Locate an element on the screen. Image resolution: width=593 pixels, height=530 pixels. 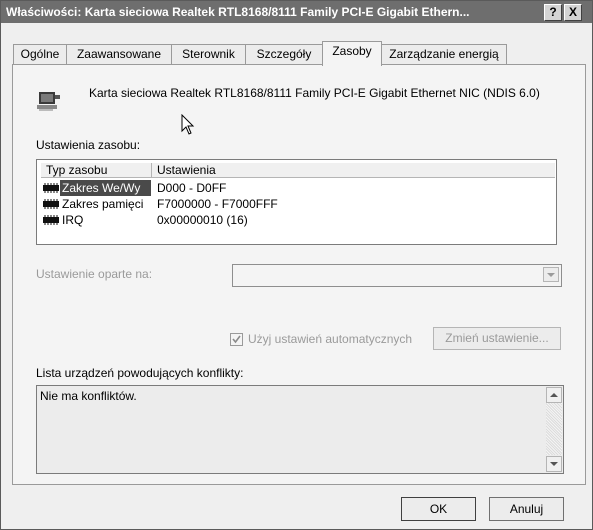
table-row: IRQ 0x00000010 (16) is located at coordinates (287, 220).